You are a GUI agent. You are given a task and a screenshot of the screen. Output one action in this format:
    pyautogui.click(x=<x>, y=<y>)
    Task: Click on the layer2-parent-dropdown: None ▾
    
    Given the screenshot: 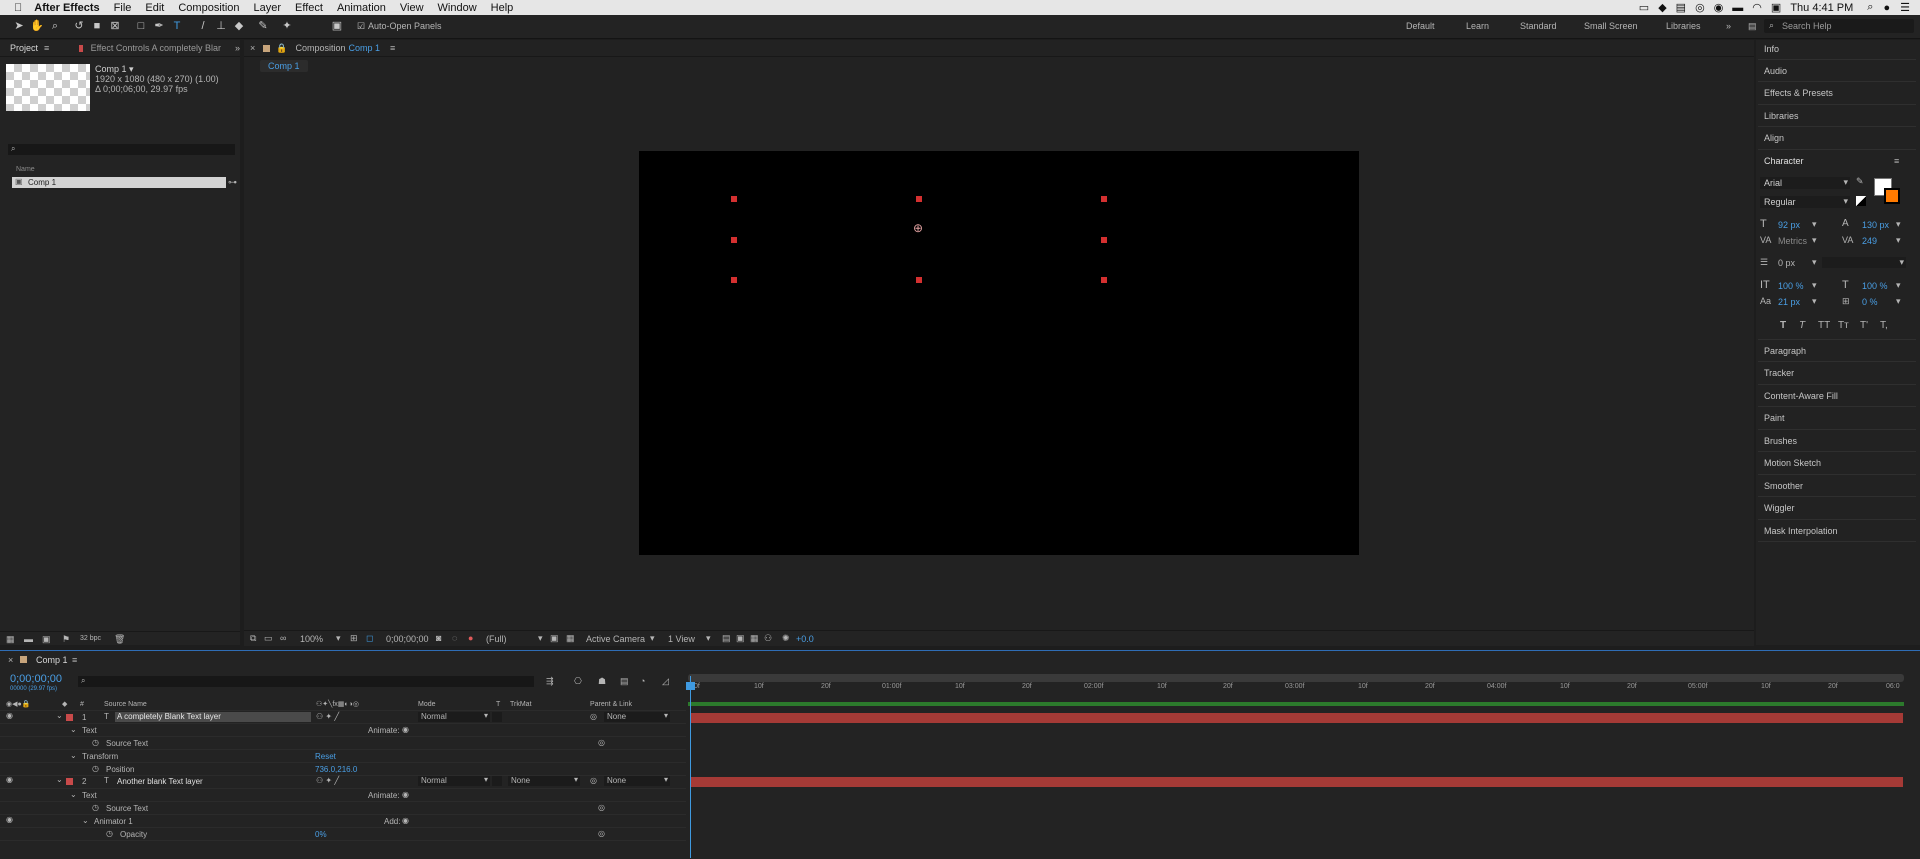 What is the action you would take?
    pyautogui.click(x=637, y=780)
    